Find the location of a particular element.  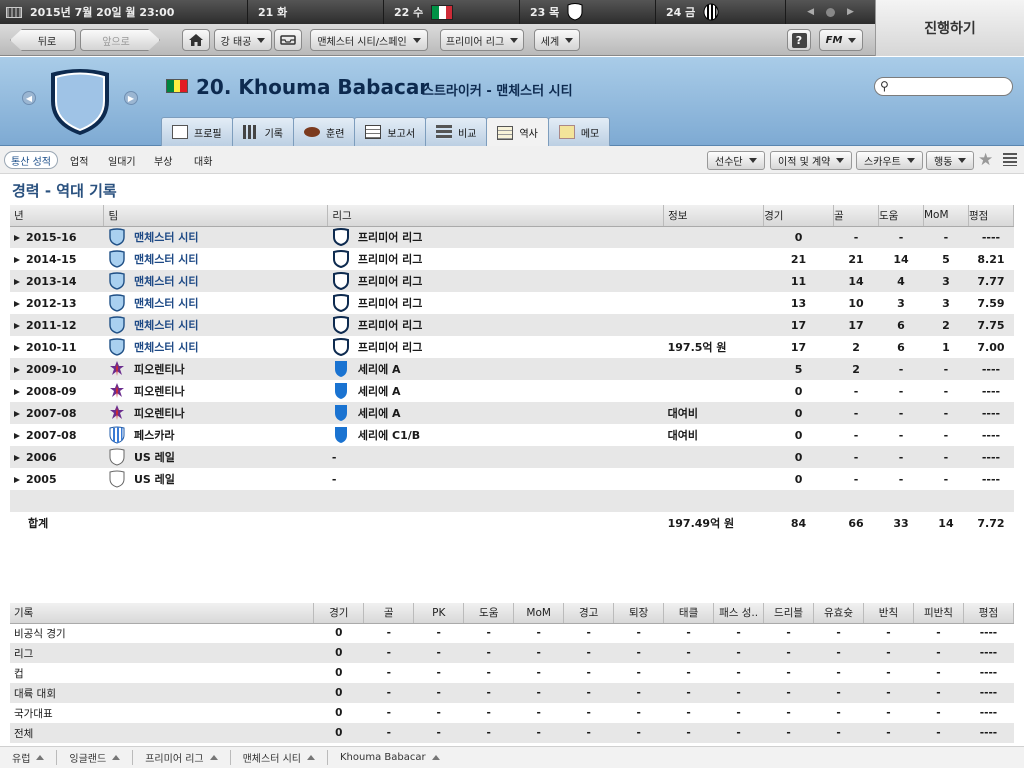

records-col-header: 유효슛 is located at coordinates (838, 613).